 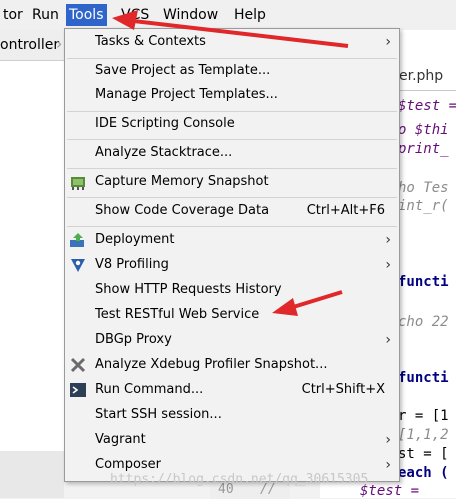 I want to click on menu-tools-label: Tools, so click(x=86, y=15).